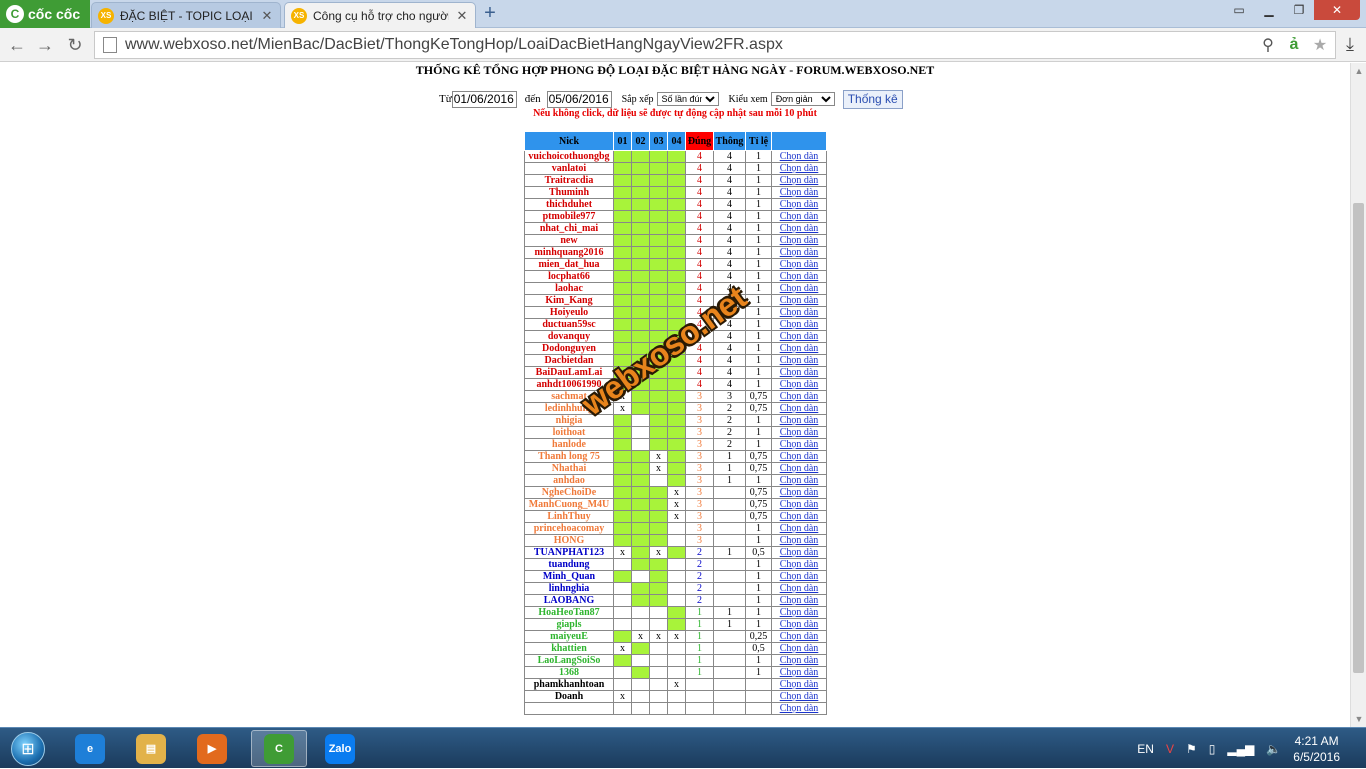  Describe the element at coordinates (279, 748) in the screenshot. I see `taskbar-app-coccoc-browser: C` at that location.